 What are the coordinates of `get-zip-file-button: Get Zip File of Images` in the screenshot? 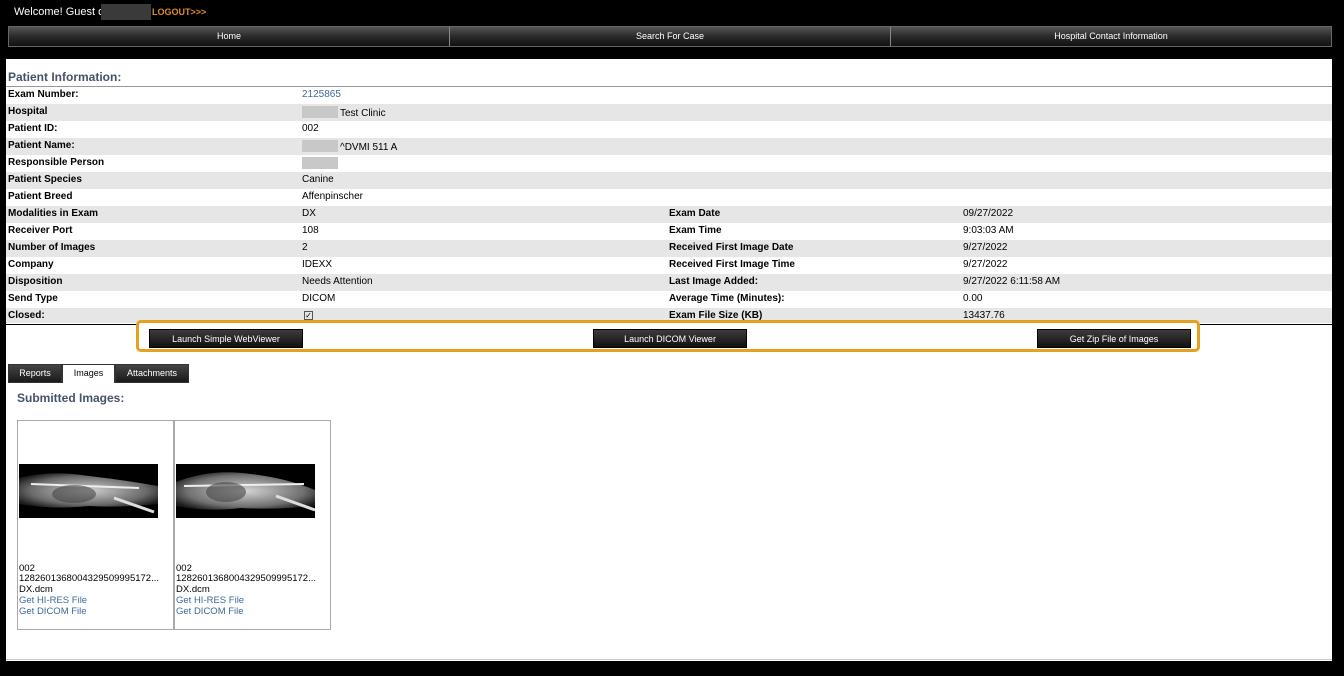 It's located at (1114, 338).